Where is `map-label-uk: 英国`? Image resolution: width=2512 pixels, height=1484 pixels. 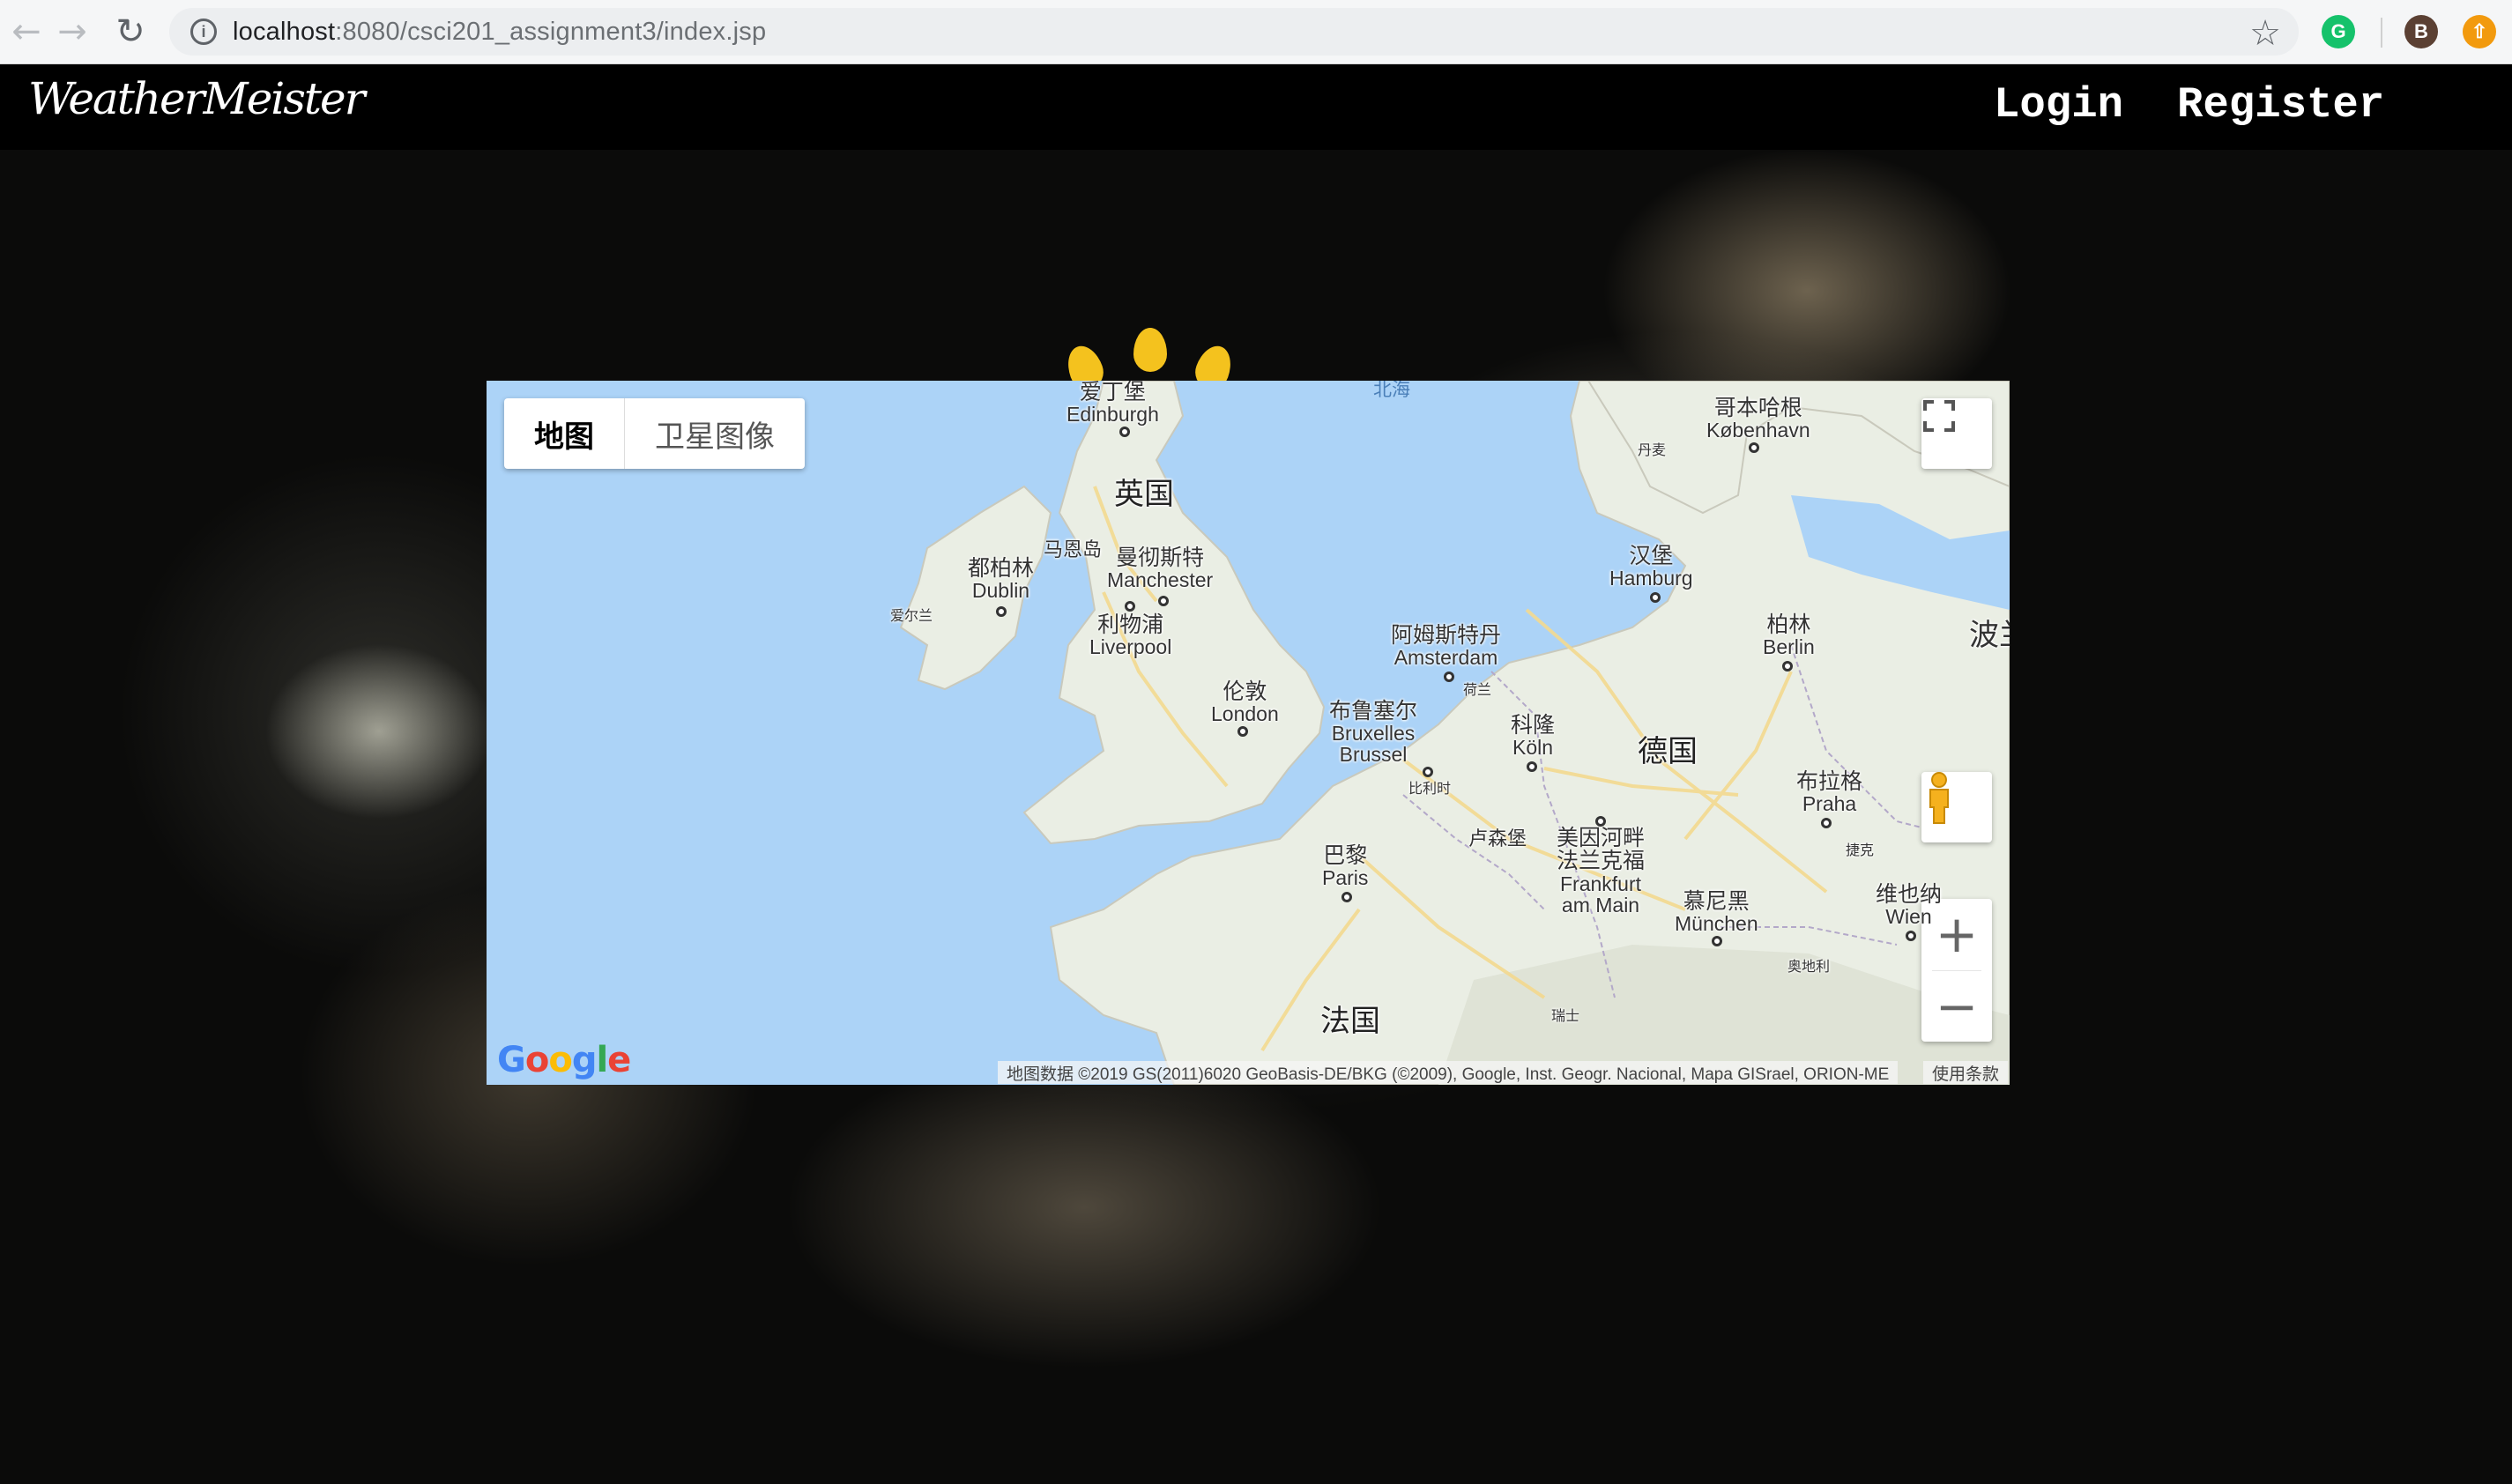
map-label-uk: 英国 is located at coordinates (1144, 494).